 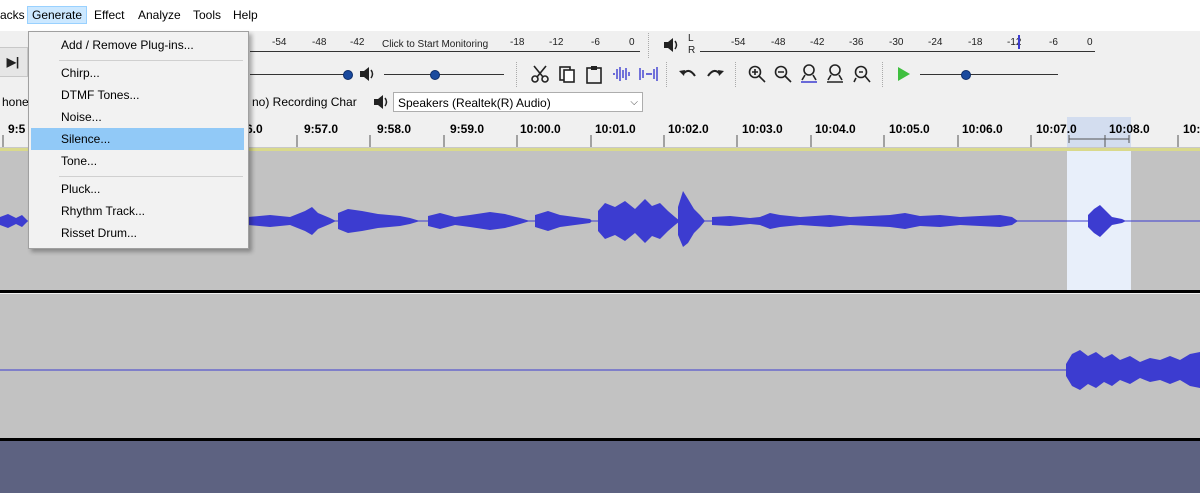 I want to click on play-speed-slider, so click(x=989, y=74).